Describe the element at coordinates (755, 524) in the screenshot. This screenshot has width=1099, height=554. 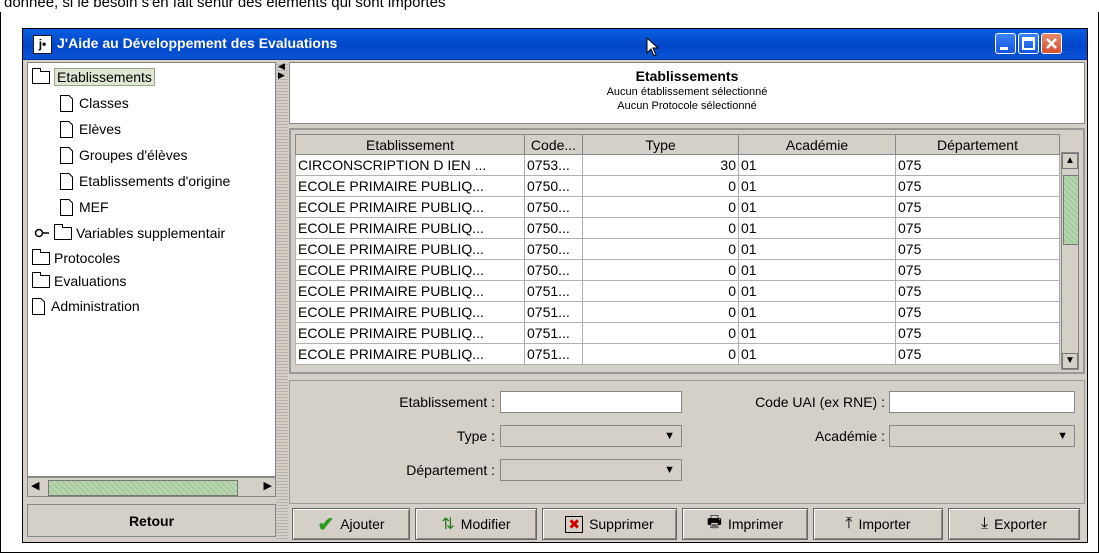
I see `print-button-label: Imprimer` at that location.